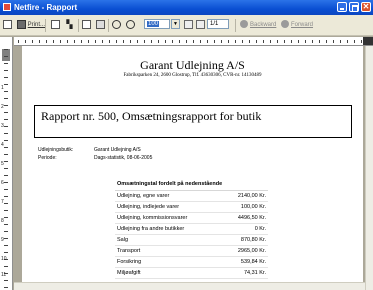 The image size is (373, 290). I want to click on field-value: Garant Udlejning A/S, so click(117, 150).